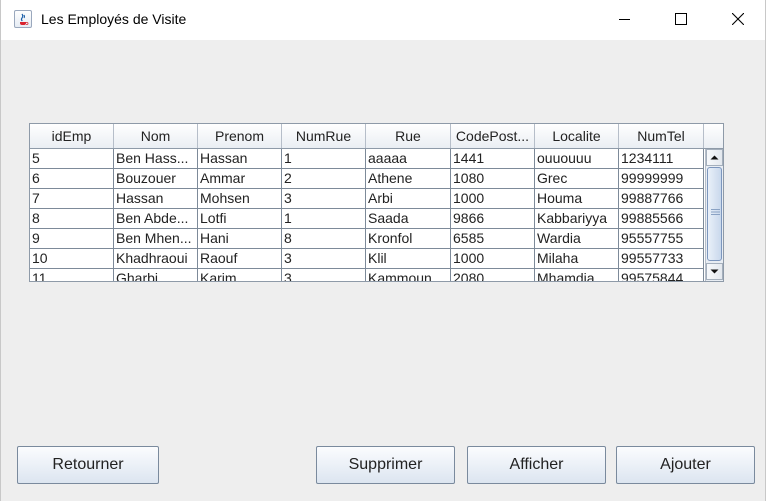 The image size is (766, 501). What do you see at coordinates (72, 159) in the screenshot?
I see `table-cell: 5` at bounding box center [72, 159].